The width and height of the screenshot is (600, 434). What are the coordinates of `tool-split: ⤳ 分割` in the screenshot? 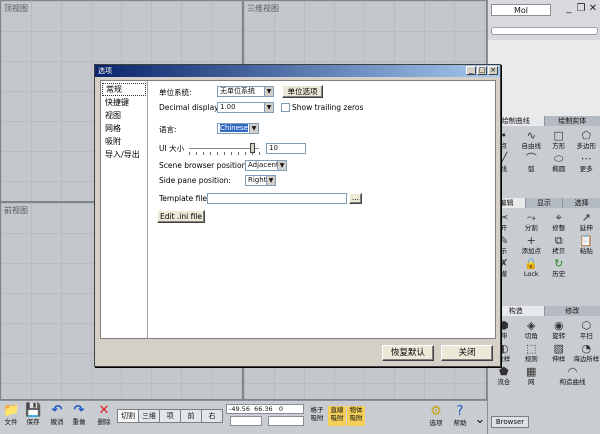 It's located at (532, 222).